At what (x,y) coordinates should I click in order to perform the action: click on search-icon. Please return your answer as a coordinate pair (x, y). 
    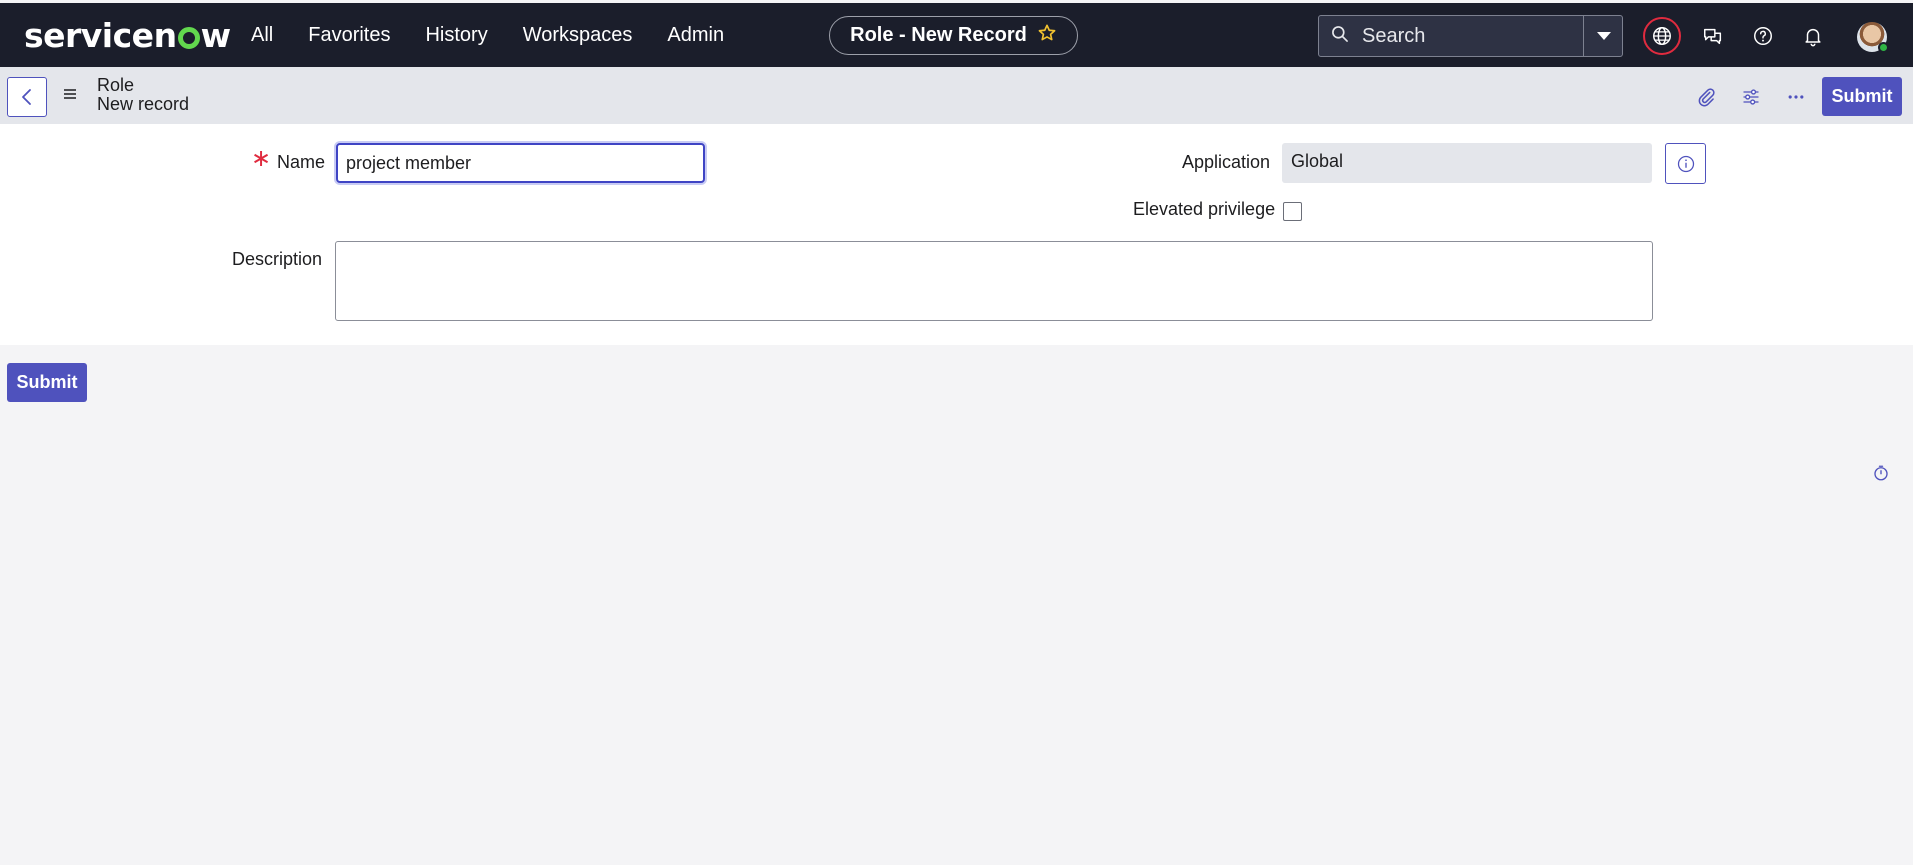
    Looking at the image, I should click on (1340, 36).